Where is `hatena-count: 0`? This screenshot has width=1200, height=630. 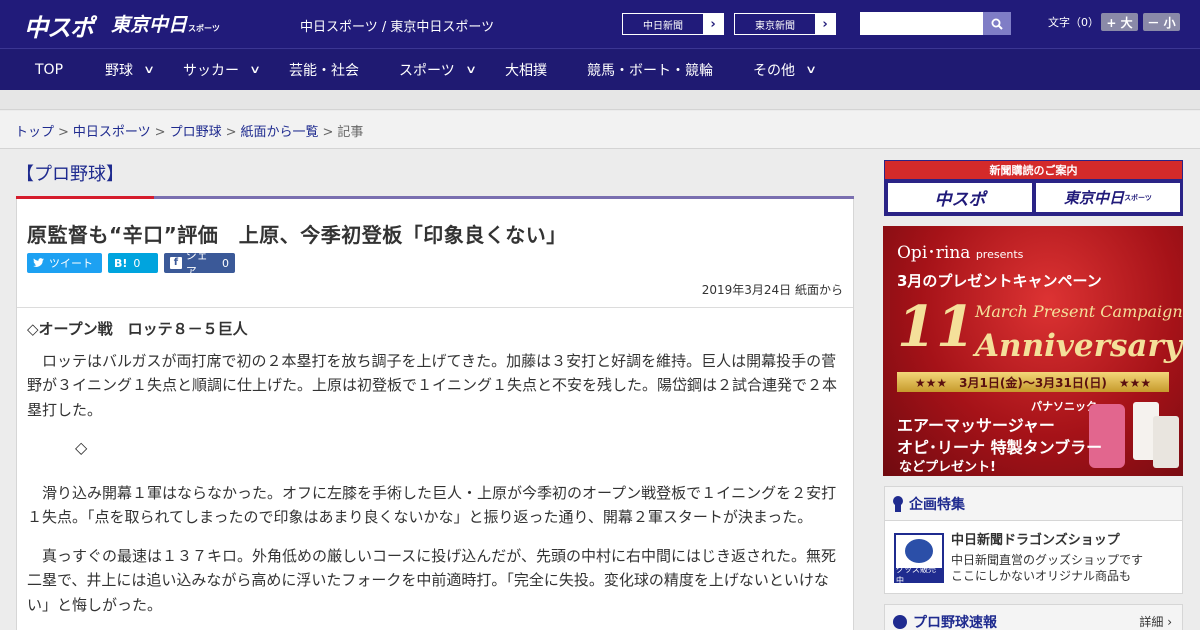 hatena-count: 0 is located at coordinates (137, 263).